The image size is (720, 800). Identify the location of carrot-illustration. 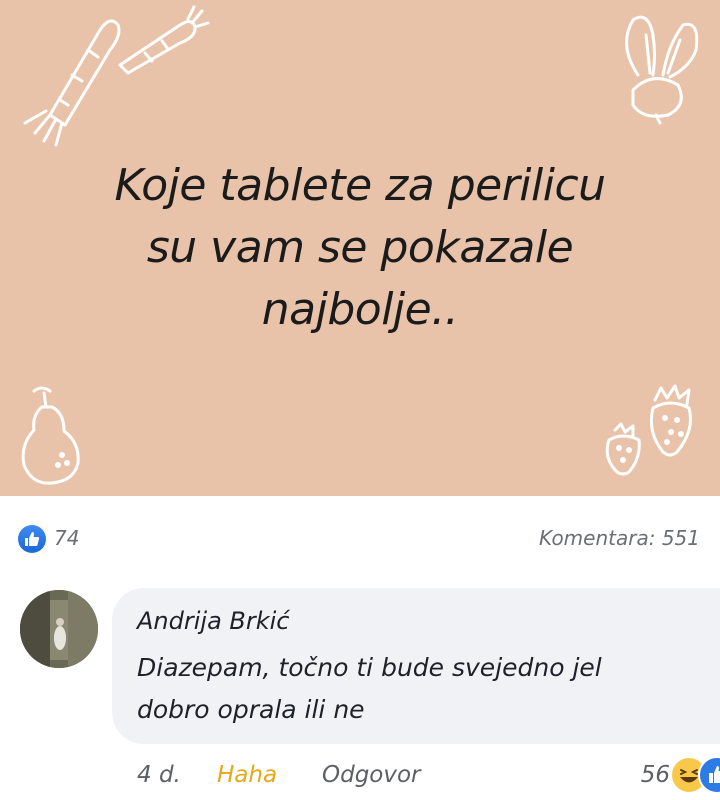
(116, 76).